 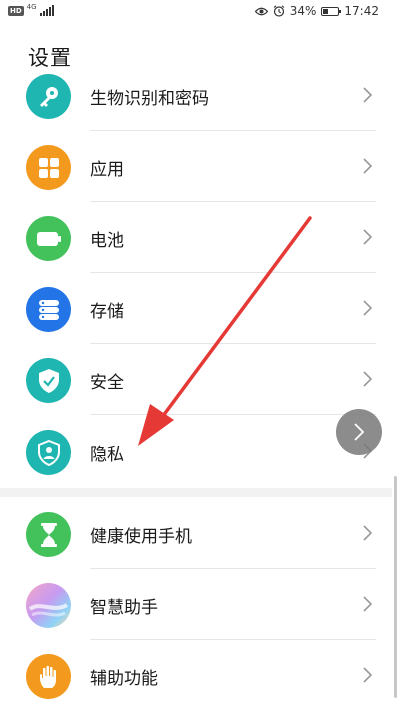 What do you see at coordinates (196, 492) in the screenshot?
I see `group-separator` at bounding box center [196, 492].